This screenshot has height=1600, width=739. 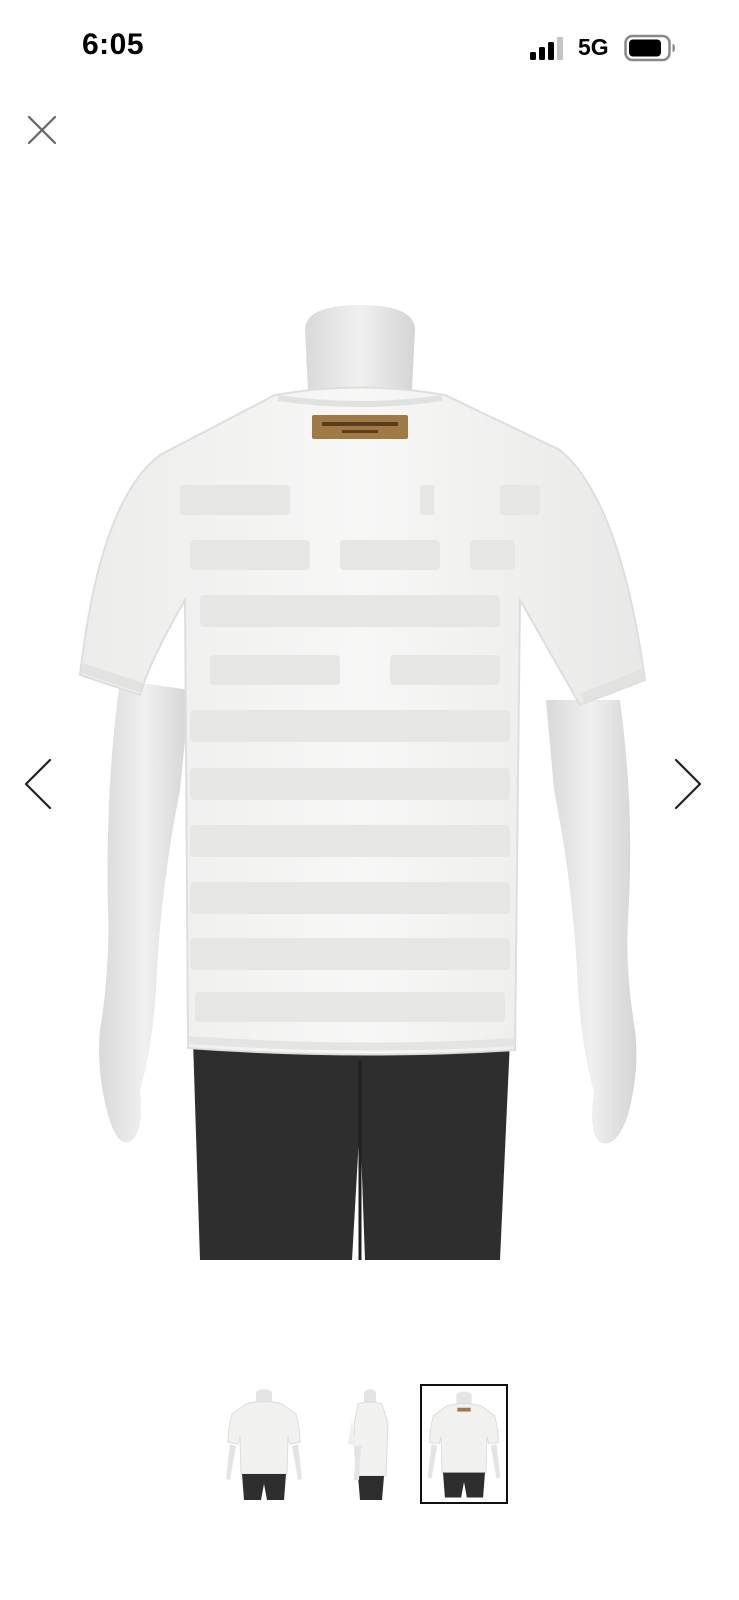 I want to click on chevron-right-icon, so click(x=688, y=784).